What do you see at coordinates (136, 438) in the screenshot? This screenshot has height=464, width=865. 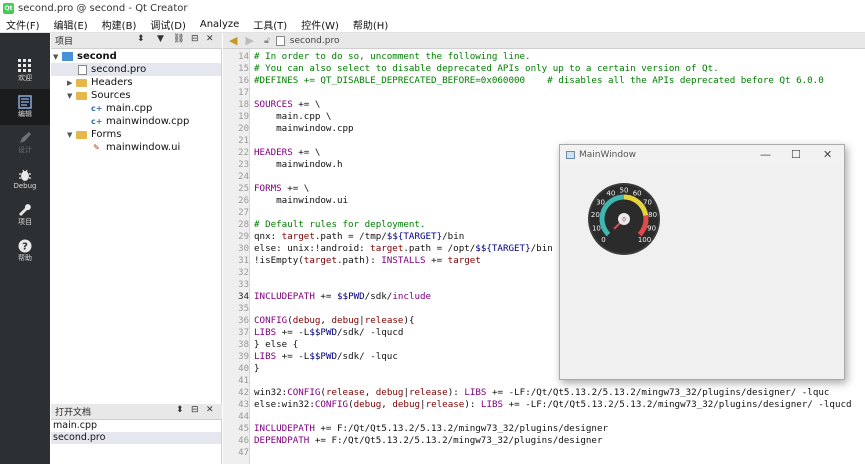 I see `open-doc-item: second.pro` at bounding box center [136, 438].